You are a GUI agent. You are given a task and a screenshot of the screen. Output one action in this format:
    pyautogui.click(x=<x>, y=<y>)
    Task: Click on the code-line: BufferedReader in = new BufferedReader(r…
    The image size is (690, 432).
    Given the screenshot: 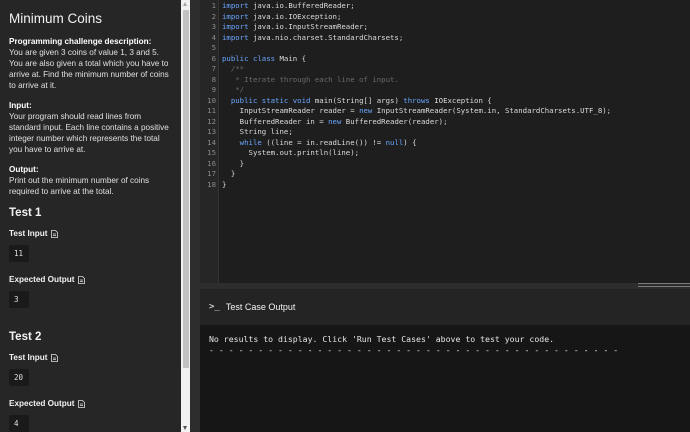 What is the action you would take?
    pyautogui.click(x=416, y=122)
    